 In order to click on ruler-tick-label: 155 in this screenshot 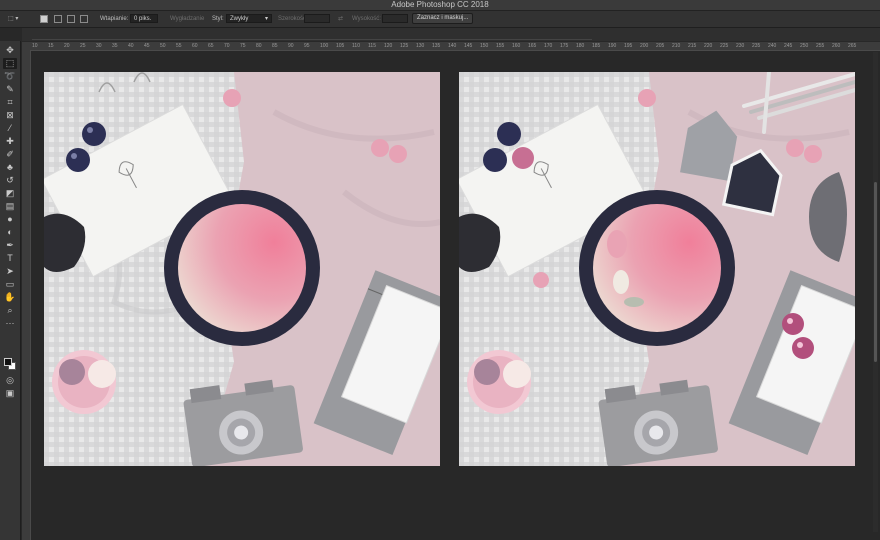, I will do `click(500, 46)`.